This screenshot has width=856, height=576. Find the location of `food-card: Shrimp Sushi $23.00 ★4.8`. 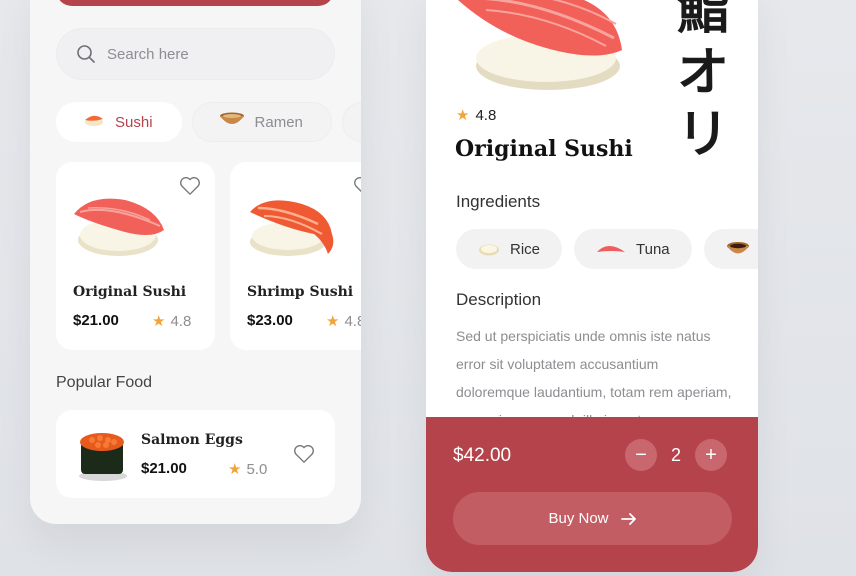

food-card: Shrimp Sushi $23.00 ★4.8 is located at coordinates (295, 256).